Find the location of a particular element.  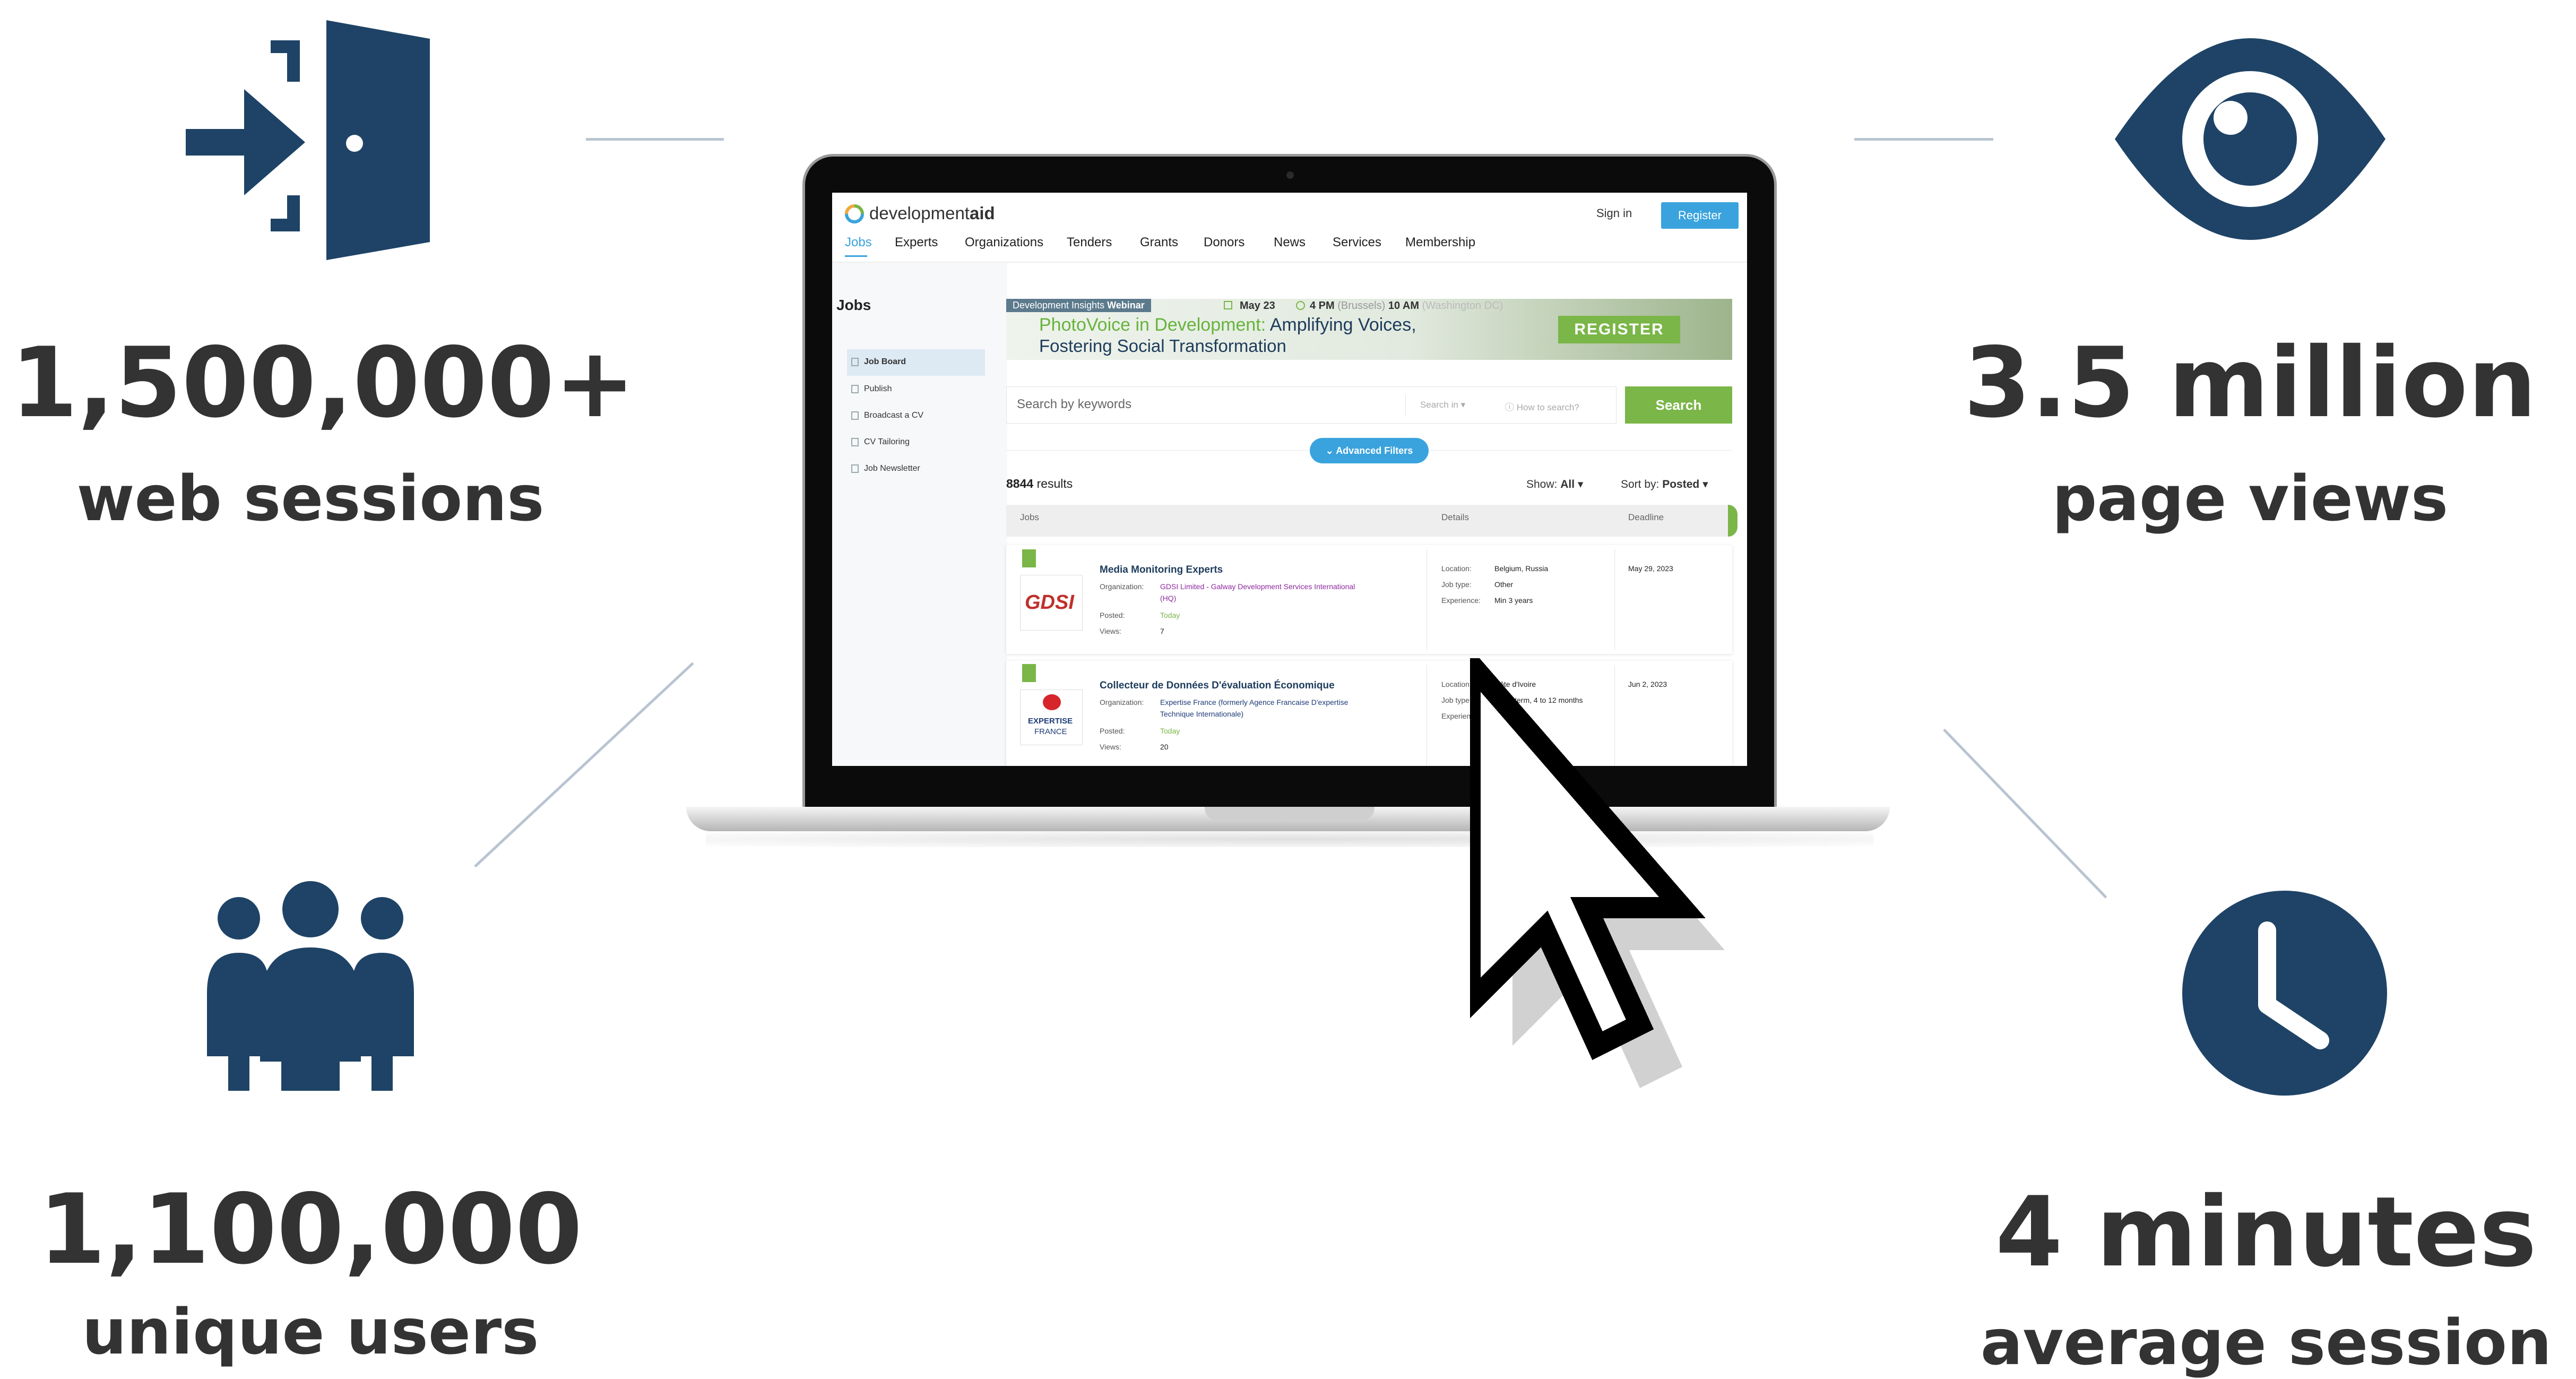

banner-tag: Development Insights Webinar is located at coordinates (1078, 305).